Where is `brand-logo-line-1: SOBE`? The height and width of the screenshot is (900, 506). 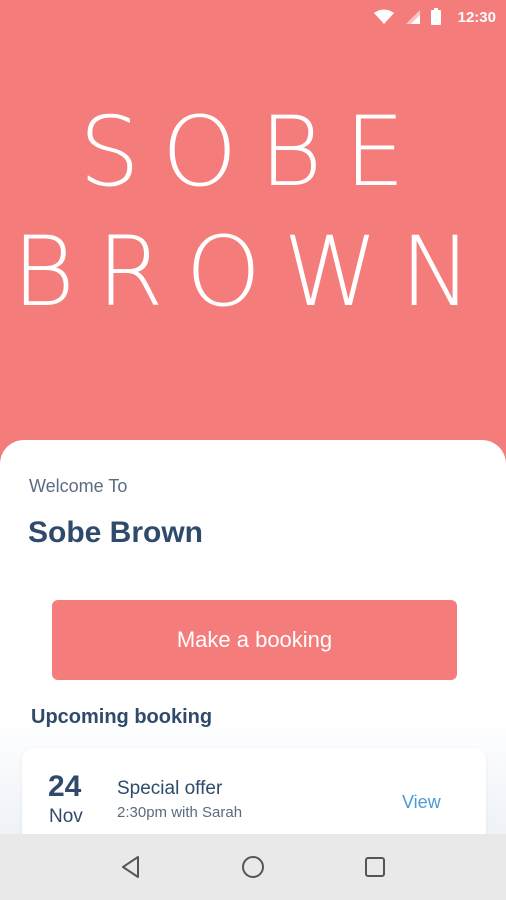 brand-logo-line-1: SOBE is located at coordinates (252, 152).